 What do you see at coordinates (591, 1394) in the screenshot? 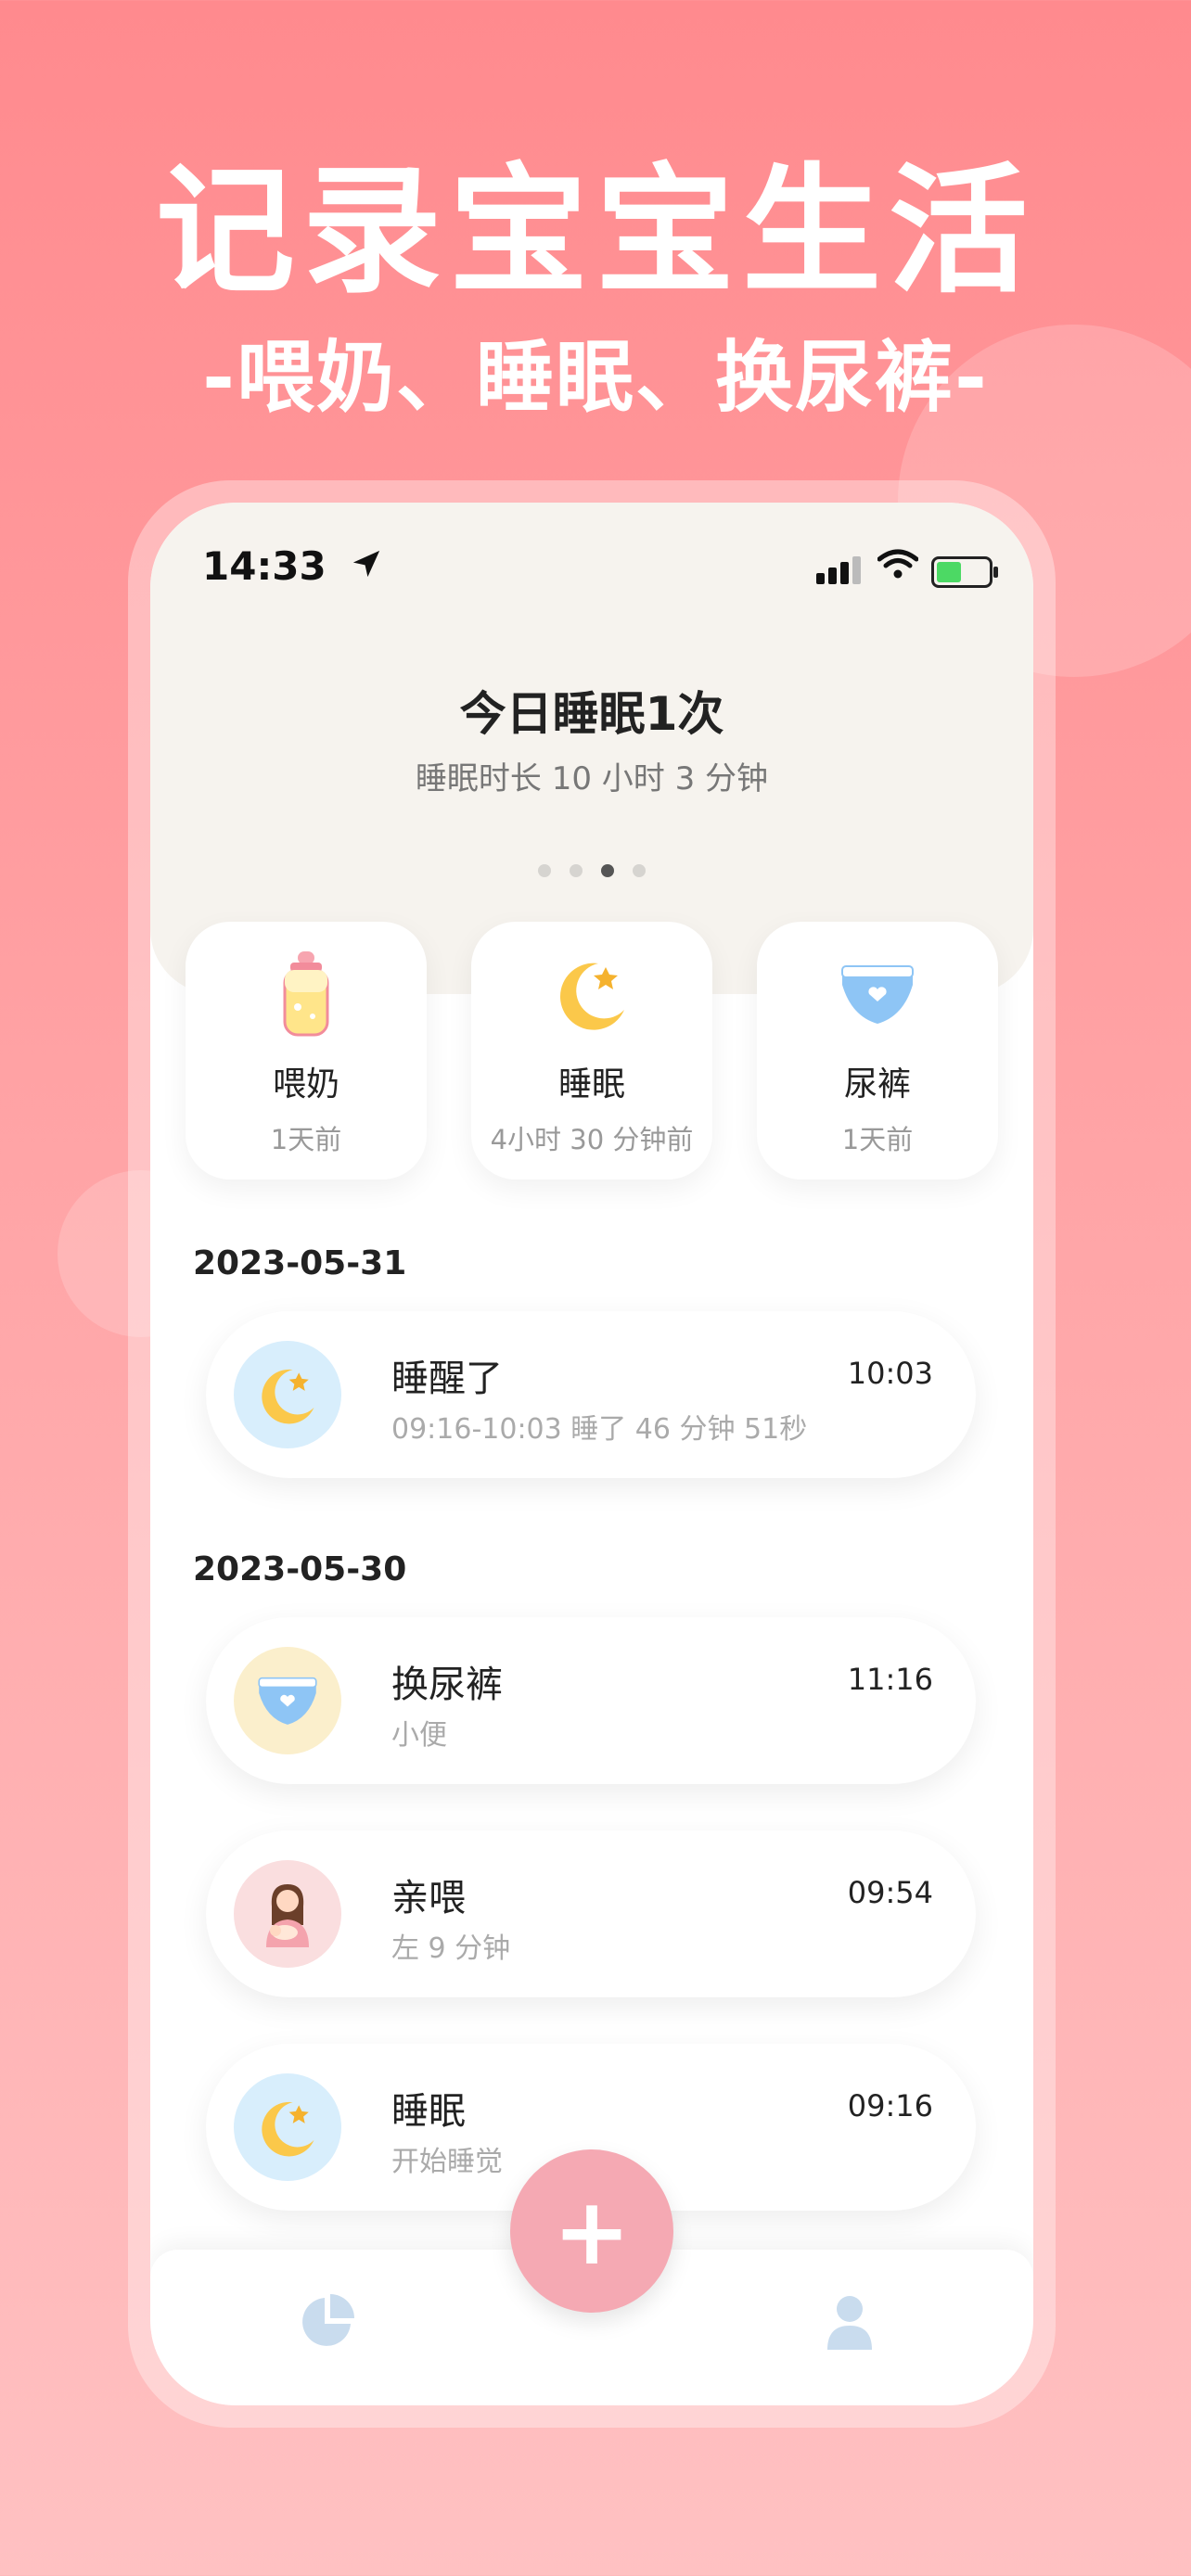
I see `record-item: 睡醒了 09:16-10:03 睡了 46 分钟 51秒 10:03` at bounding box center [591, 1394].